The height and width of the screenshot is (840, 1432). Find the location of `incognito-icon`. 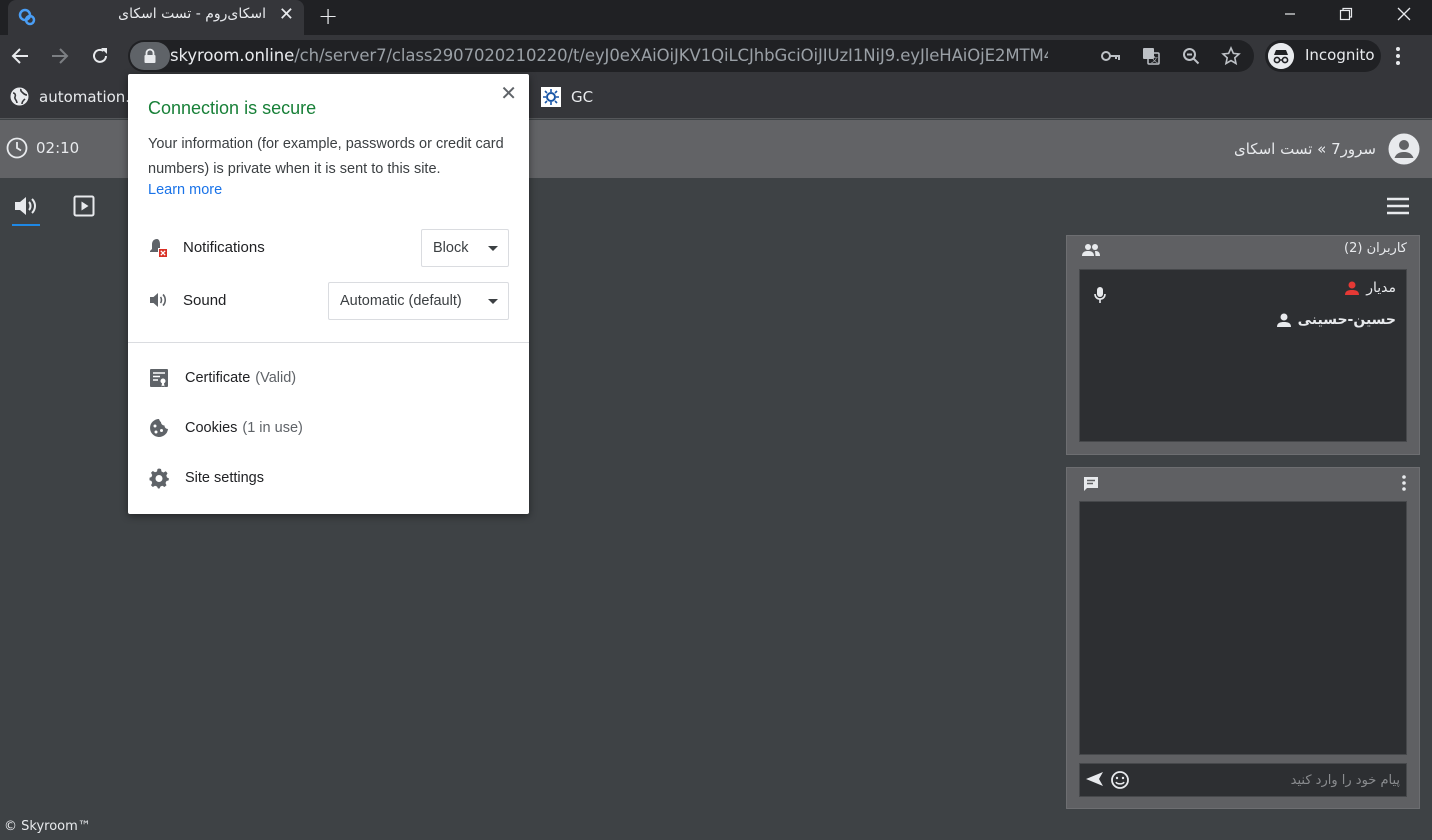

incognito-icon is located at coordinates (1281, 56).